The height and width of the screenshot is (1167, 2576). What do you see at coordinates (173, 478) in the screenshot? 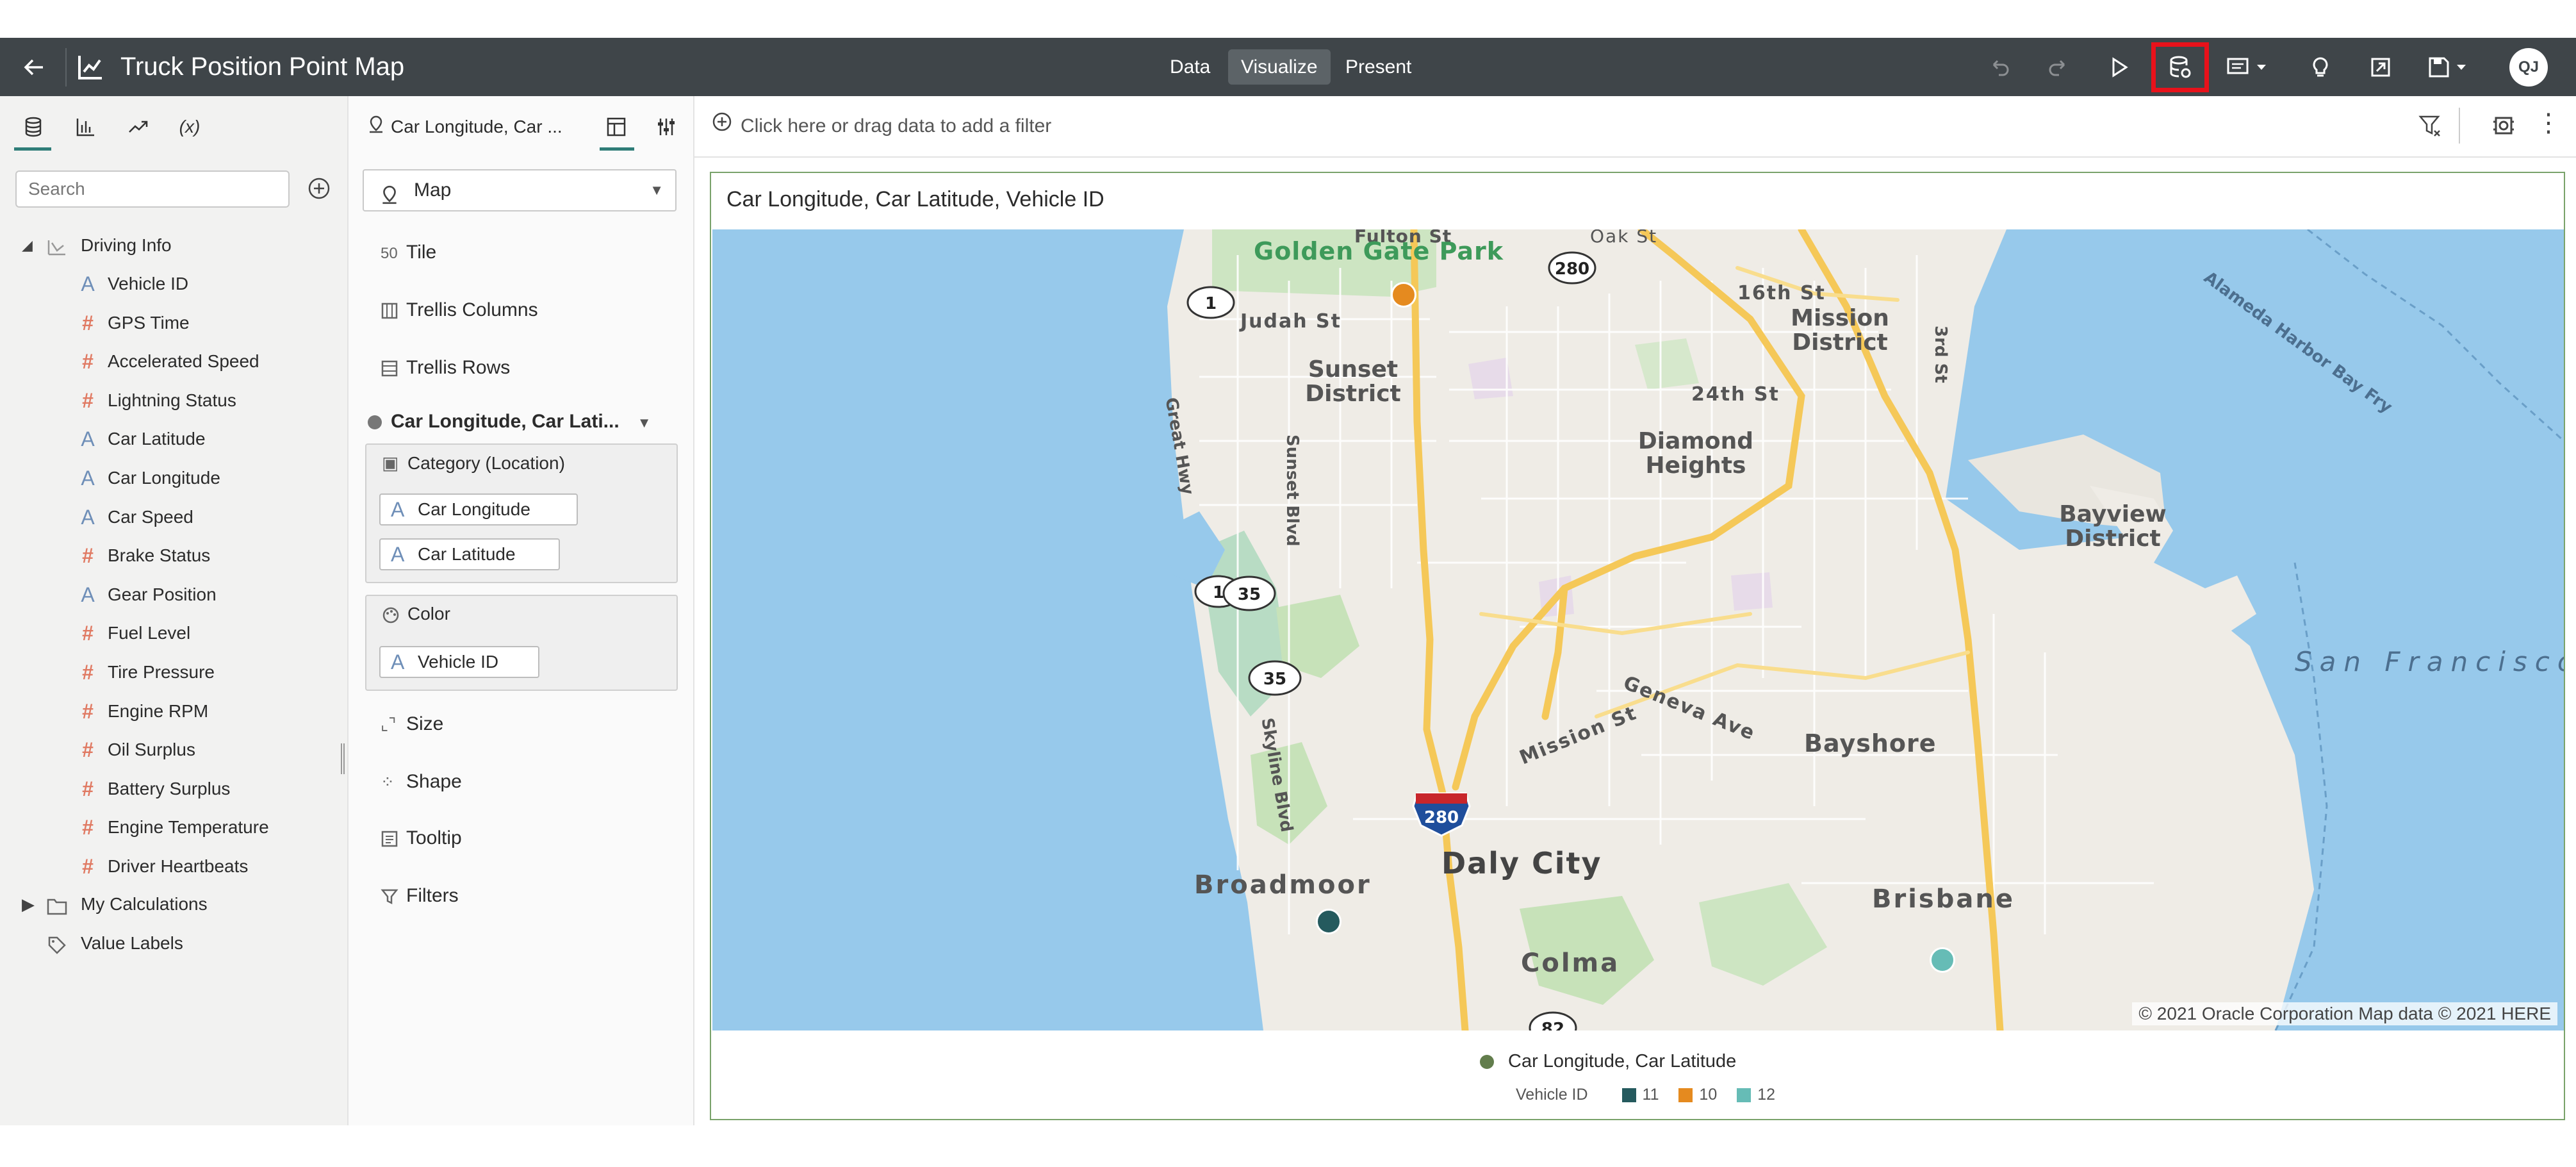
I see `field-item: A Car Longitude` at bounding box center [173, 478].